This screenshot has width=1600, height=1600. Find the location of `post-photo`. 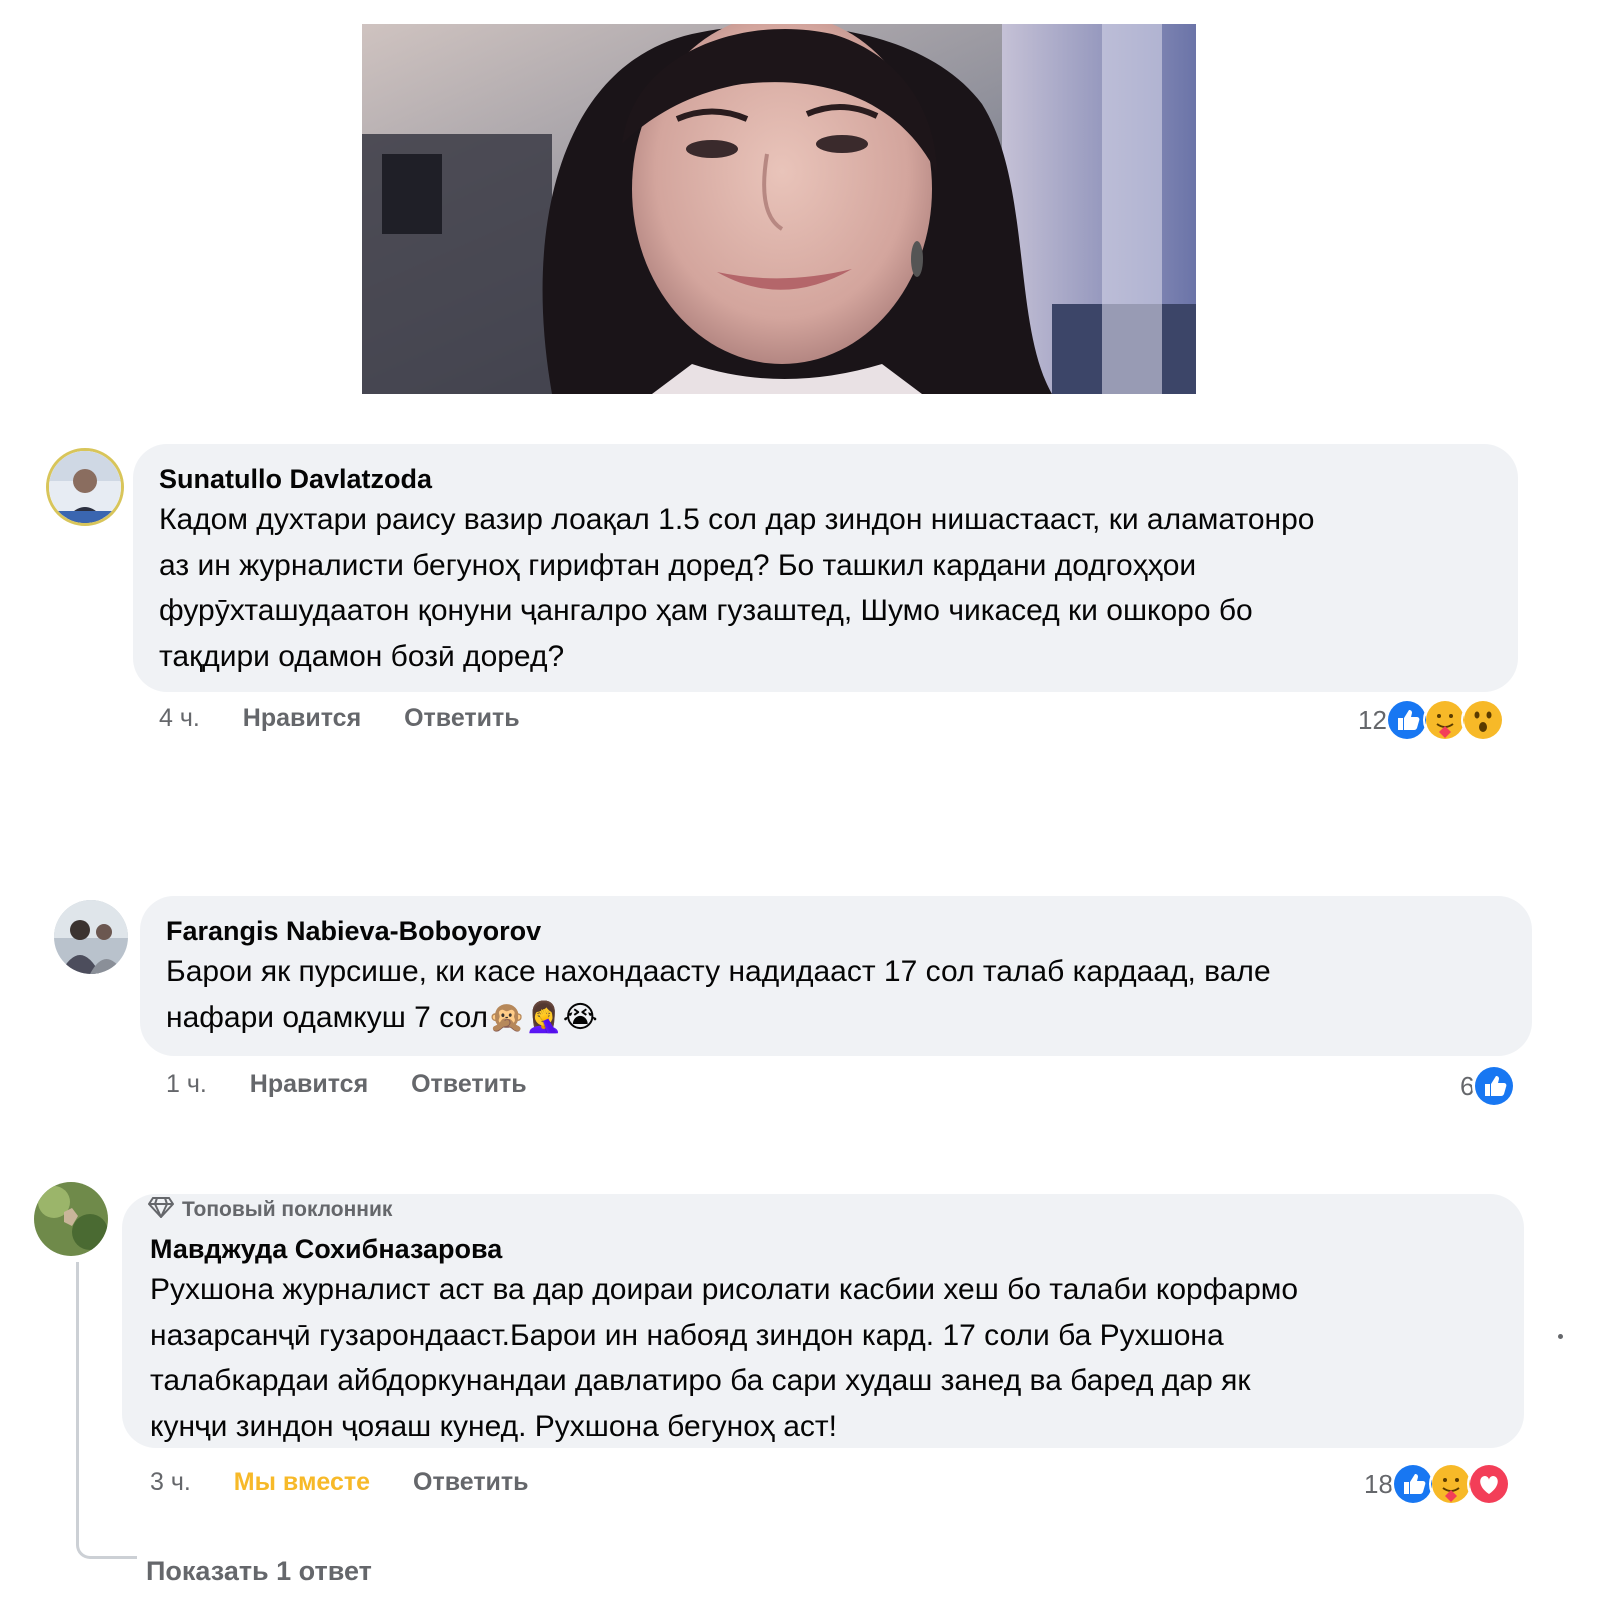

post-photo is located at coordinates (779, 209).